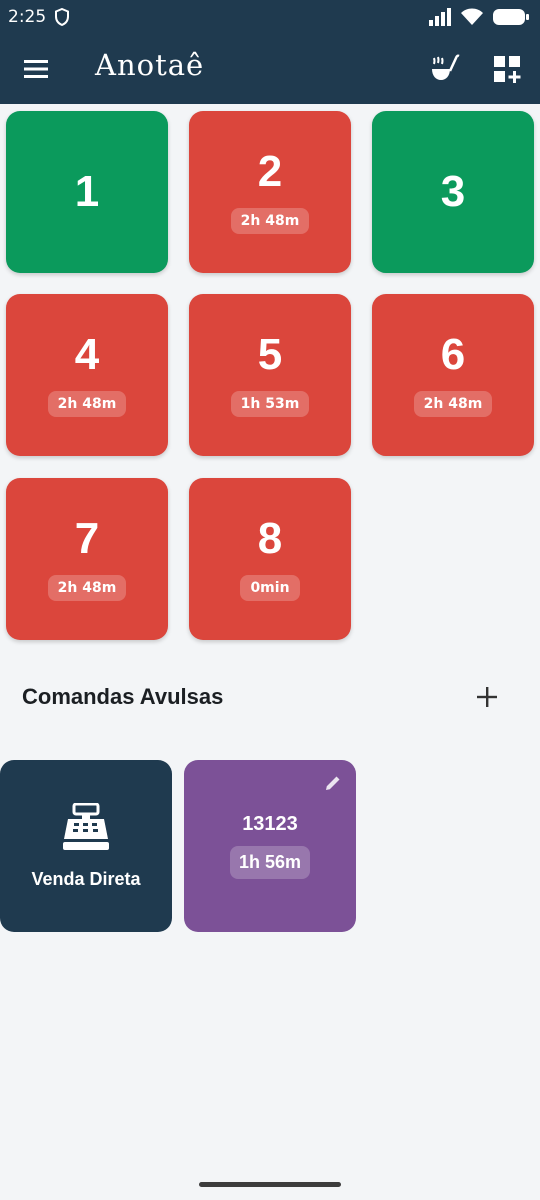  What do you see at coordinates (62, 17) in the screenshot?
I see `shield-icon` at bounding box center [62, 17].